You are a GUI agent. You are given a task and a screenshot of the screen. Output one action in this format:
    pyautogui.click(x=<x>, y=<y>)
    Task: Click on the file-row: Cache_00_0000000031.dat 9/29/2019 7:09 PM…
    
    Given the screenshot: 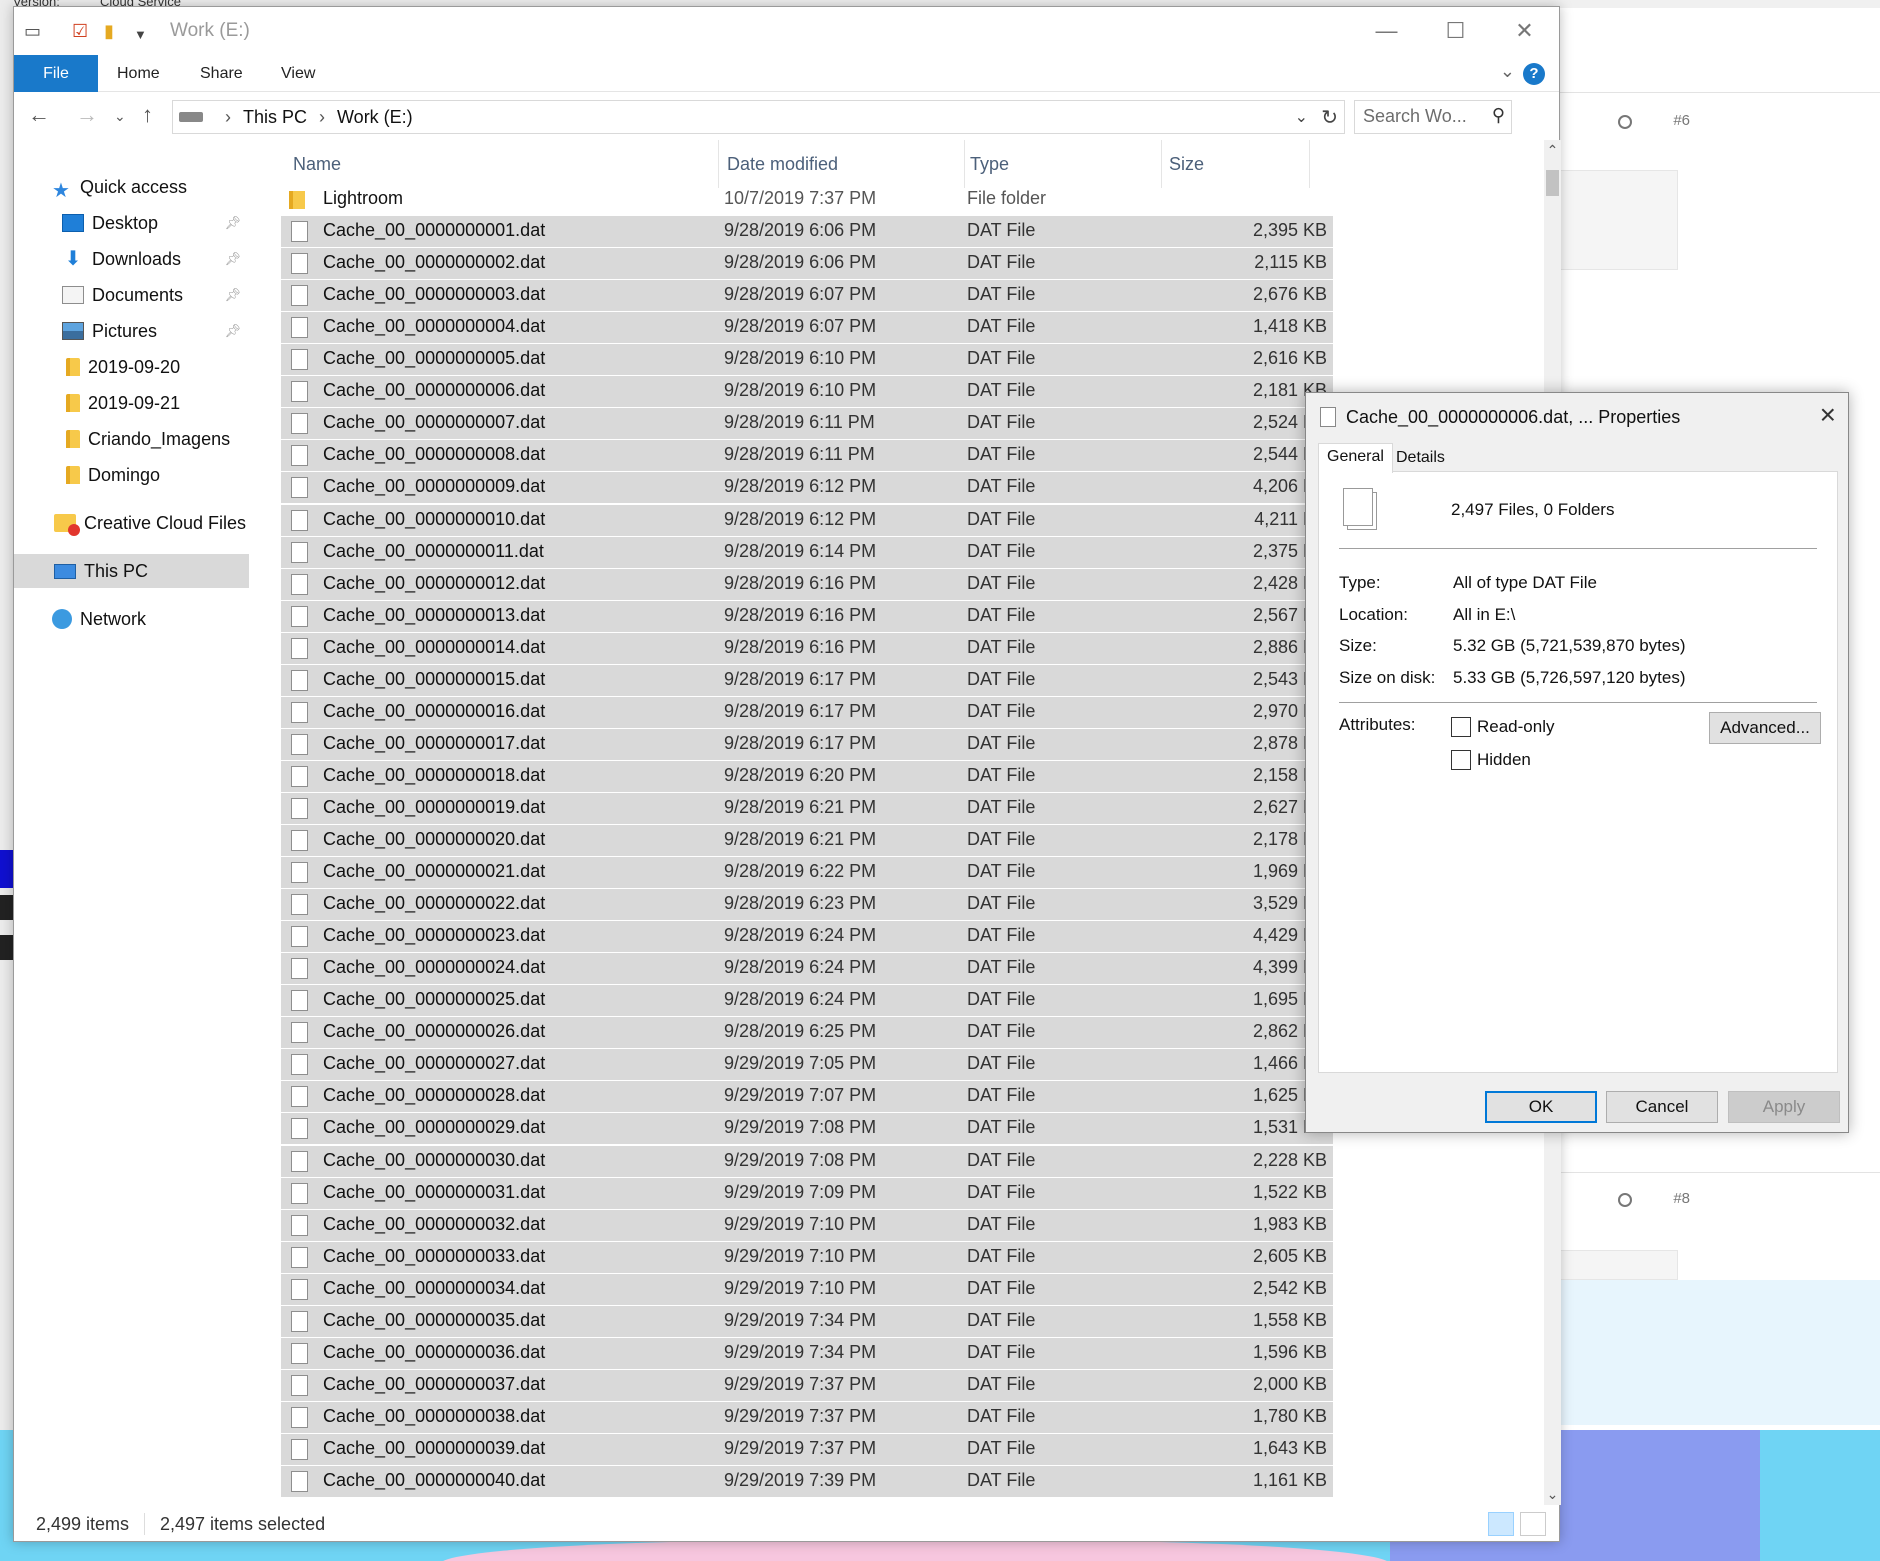 What is the action you would take?
    pyautogui.click(x=807, y=1193)
    